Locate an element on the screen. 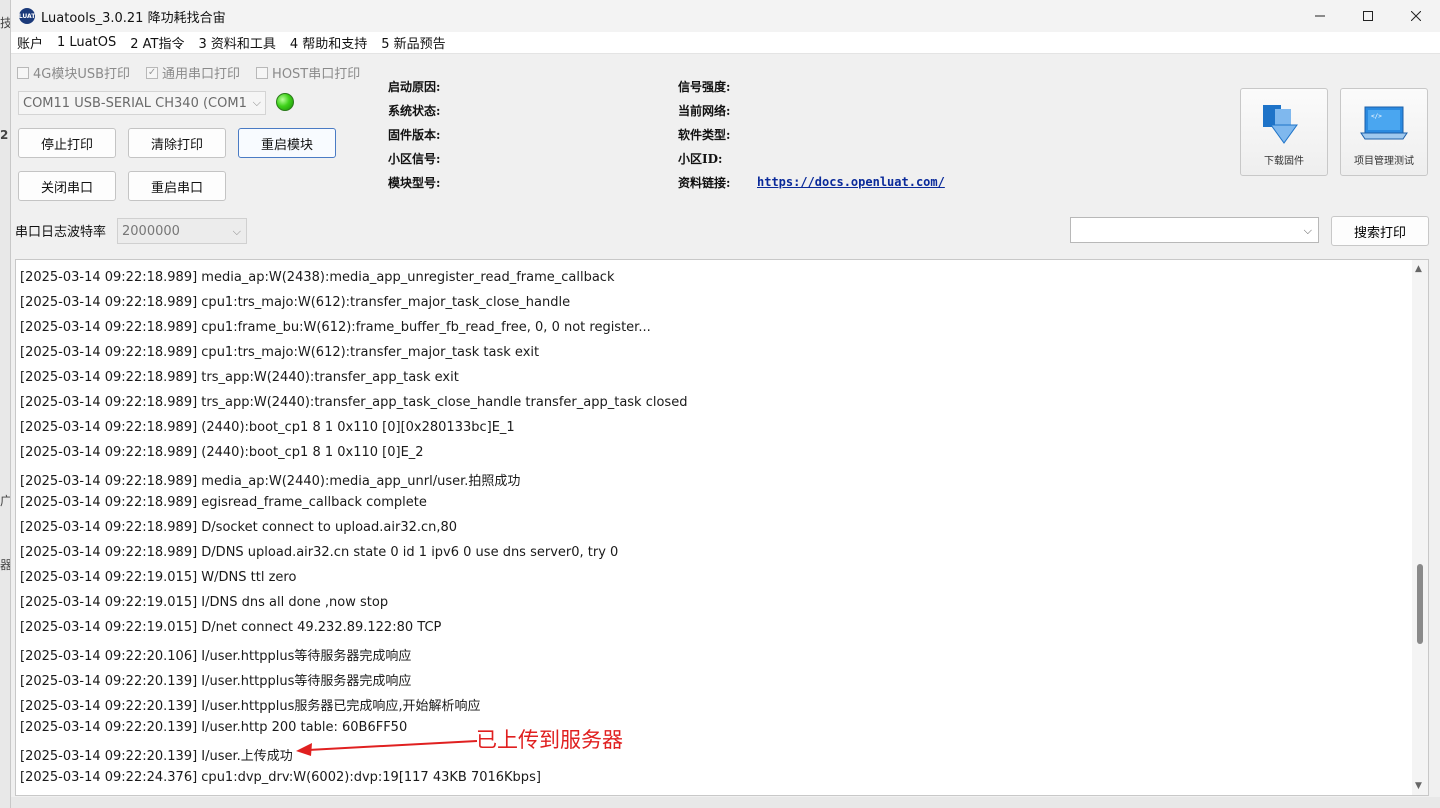  baud-rate-label: 串口日志波特率 is located at coordinates (61, 232).